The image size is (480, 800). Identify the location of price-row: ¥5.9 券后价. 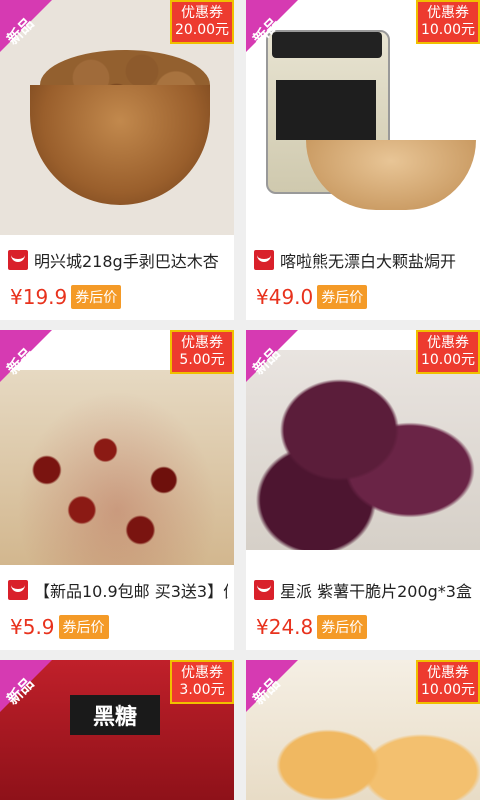
(59, 627).